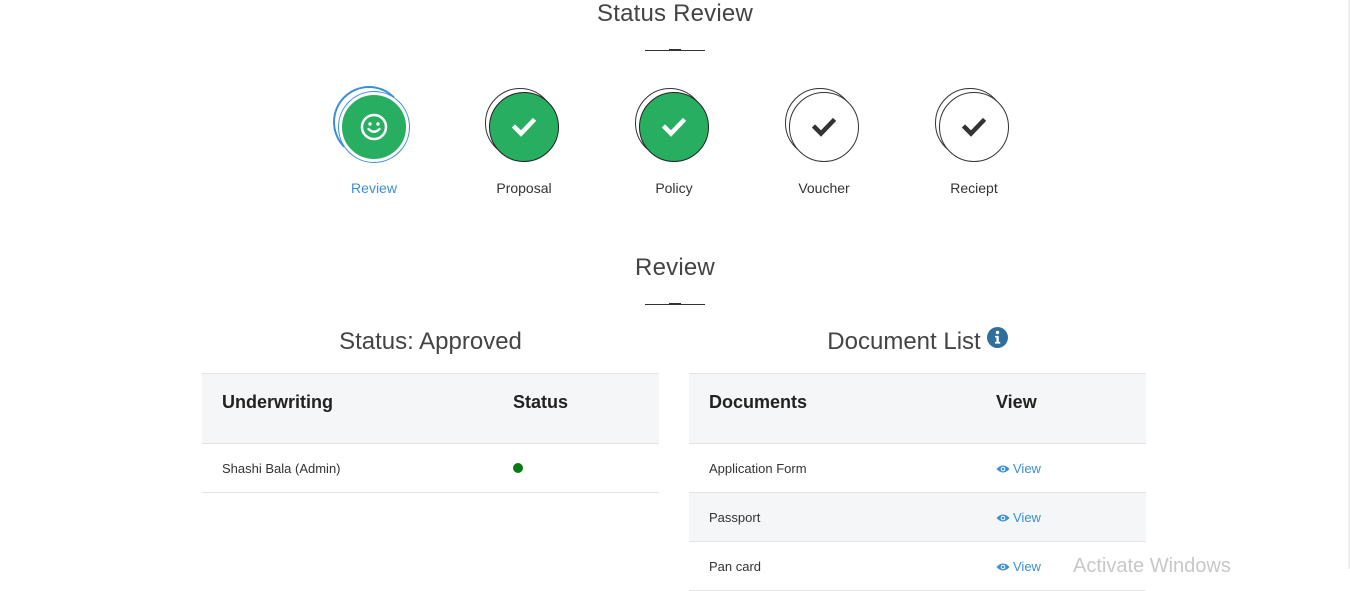  Describe the element at coordinates (974, 188) in the screenshot. I see `step-label: Reciept` at that location.